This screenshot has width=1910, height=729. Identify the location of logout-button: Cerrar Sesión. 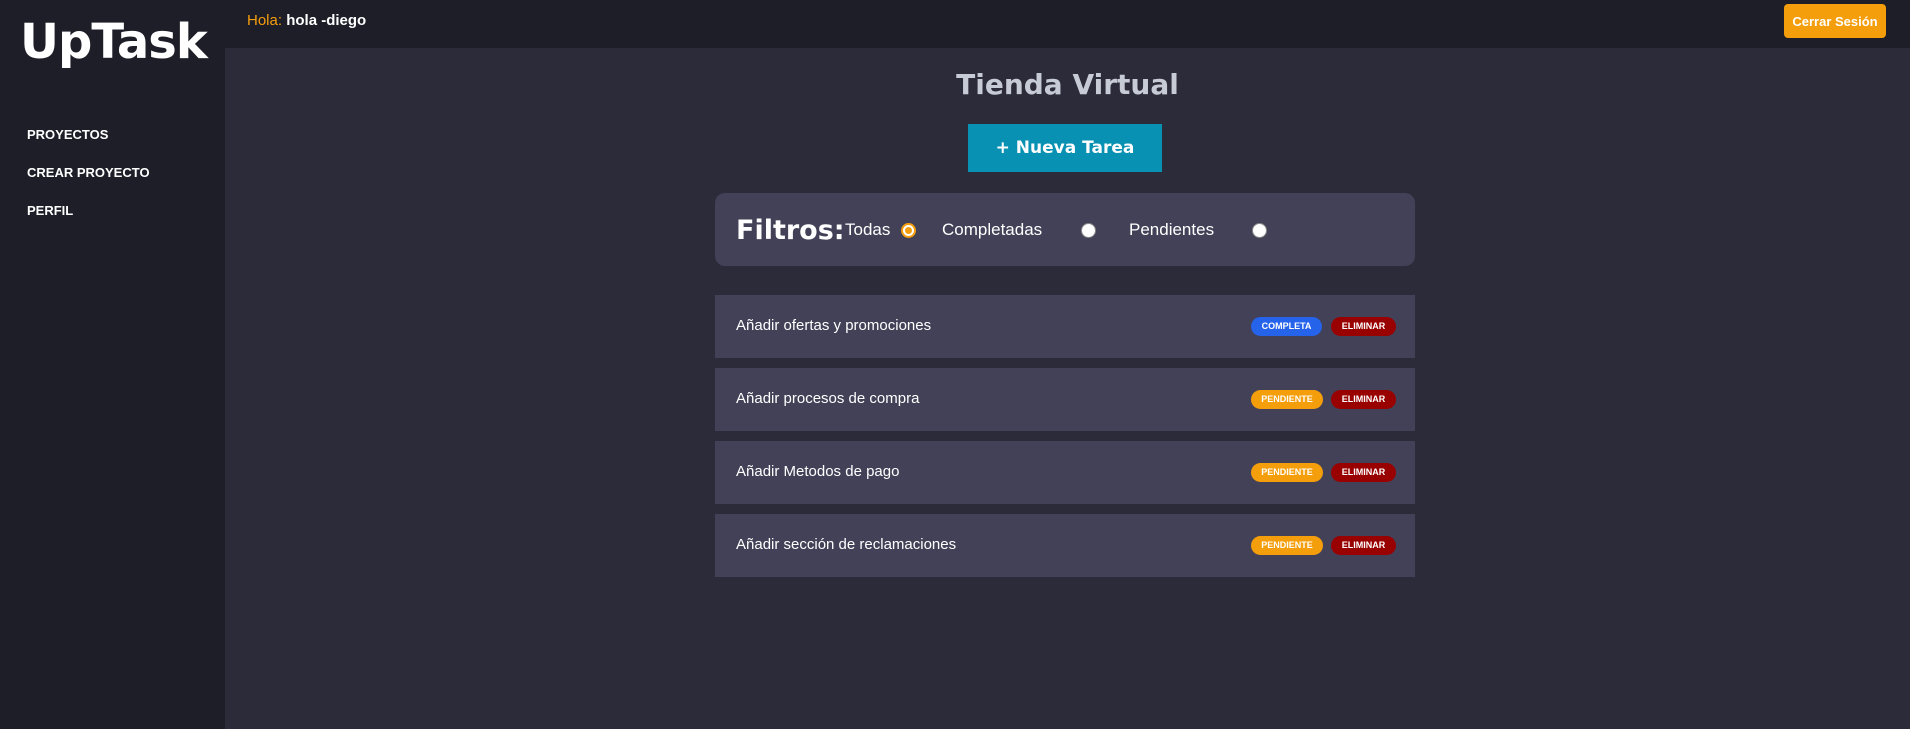
(1835, 21).